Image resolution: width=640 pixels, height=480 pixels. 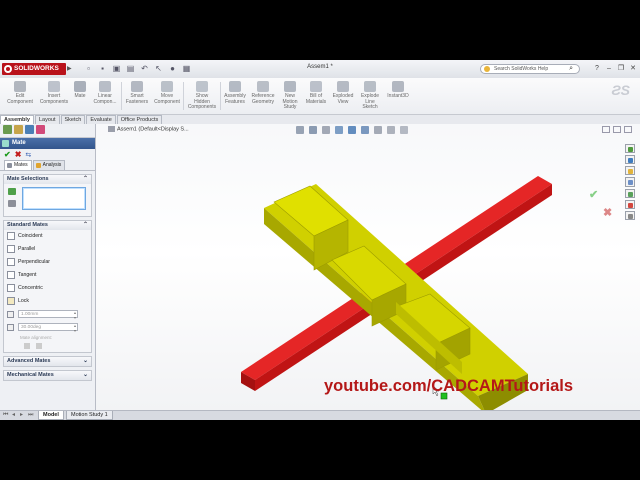 What do you see at coordinates (530, 69) in the screenshot?
I see `search-input: Search SolidWorks Help ⌕` at bounding box center [530, 69].